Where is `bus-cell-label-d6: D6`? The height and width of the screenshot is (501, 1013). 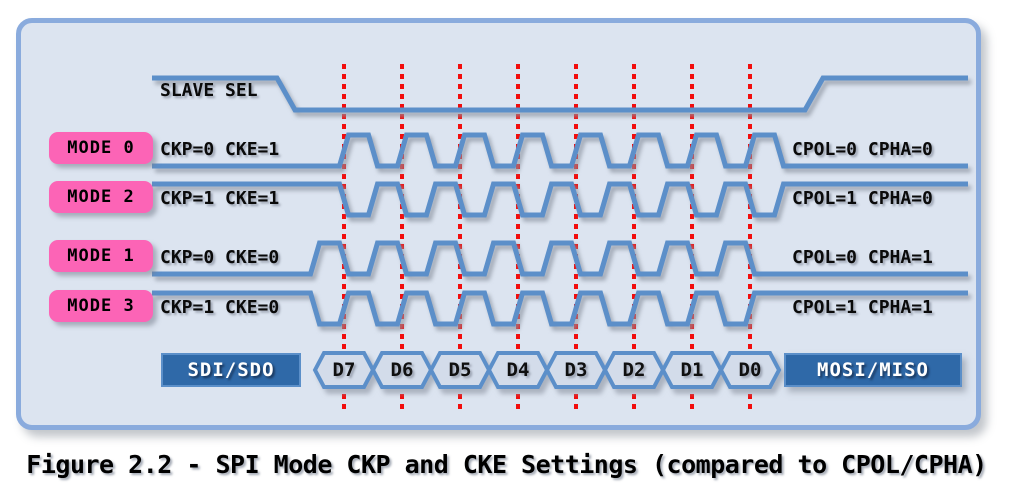 bus-cell-label-d6: D6 is located at coordinates (402, 370).